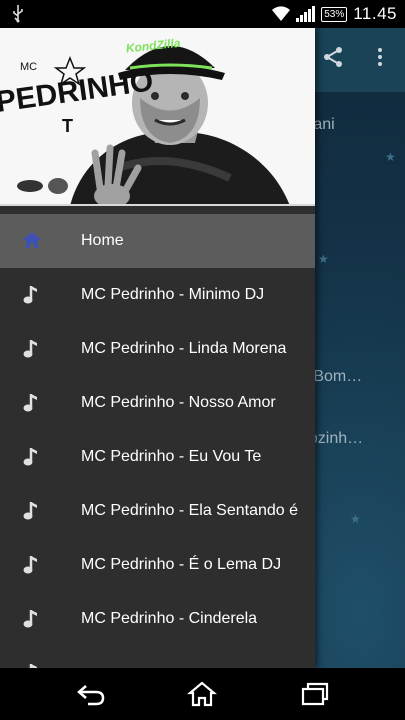  What do you see at coordinates (333, 60) in the screenshot?
I see `share-icon` at bounding box center [333, 60].